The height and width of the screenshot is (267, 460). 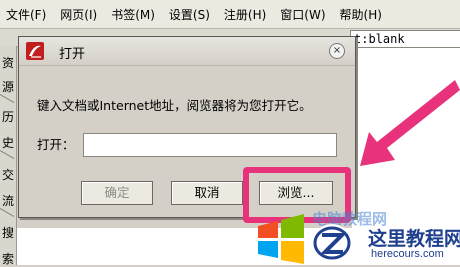 What do you see at coordinates (410, 123) in the screenshot?
I see `pointer-arrow-icon` at bounding box center [410, 123].